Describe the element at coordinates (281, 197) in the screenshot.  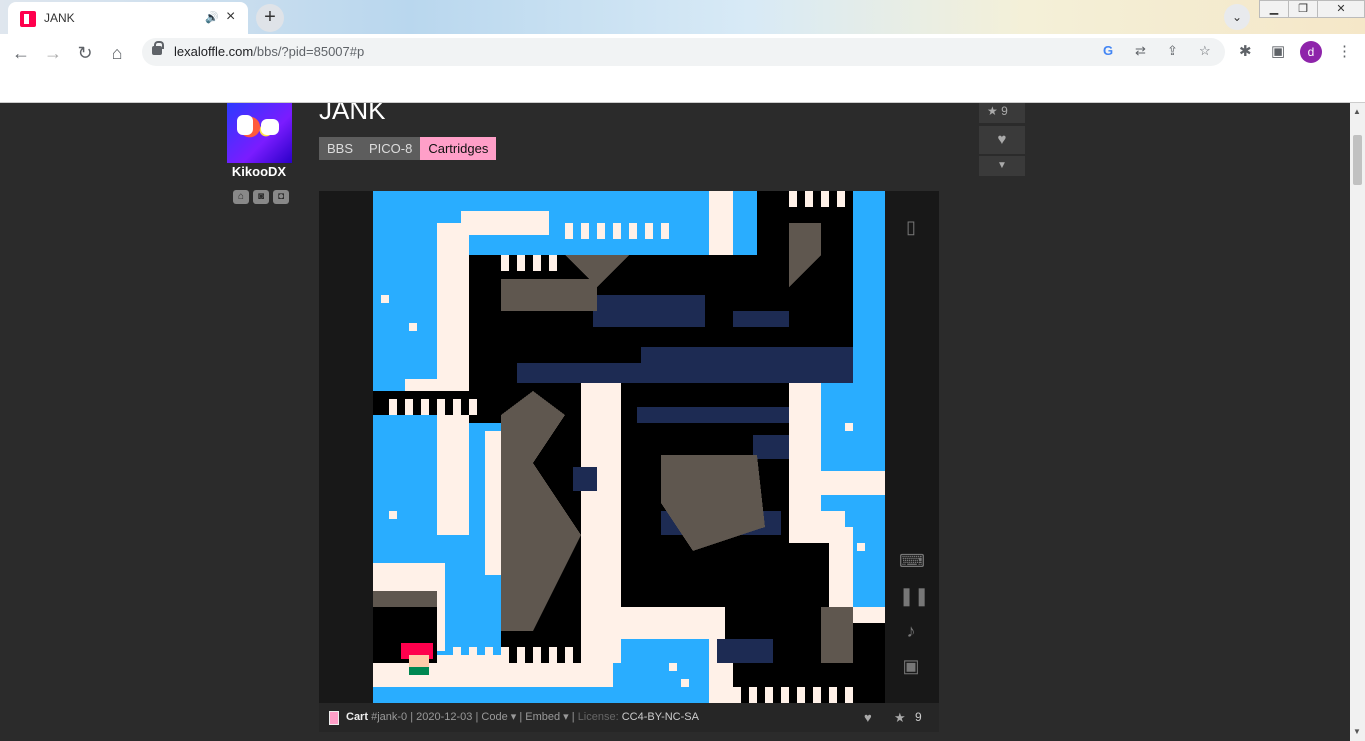
I see `controller-icon: ◘` at that location.